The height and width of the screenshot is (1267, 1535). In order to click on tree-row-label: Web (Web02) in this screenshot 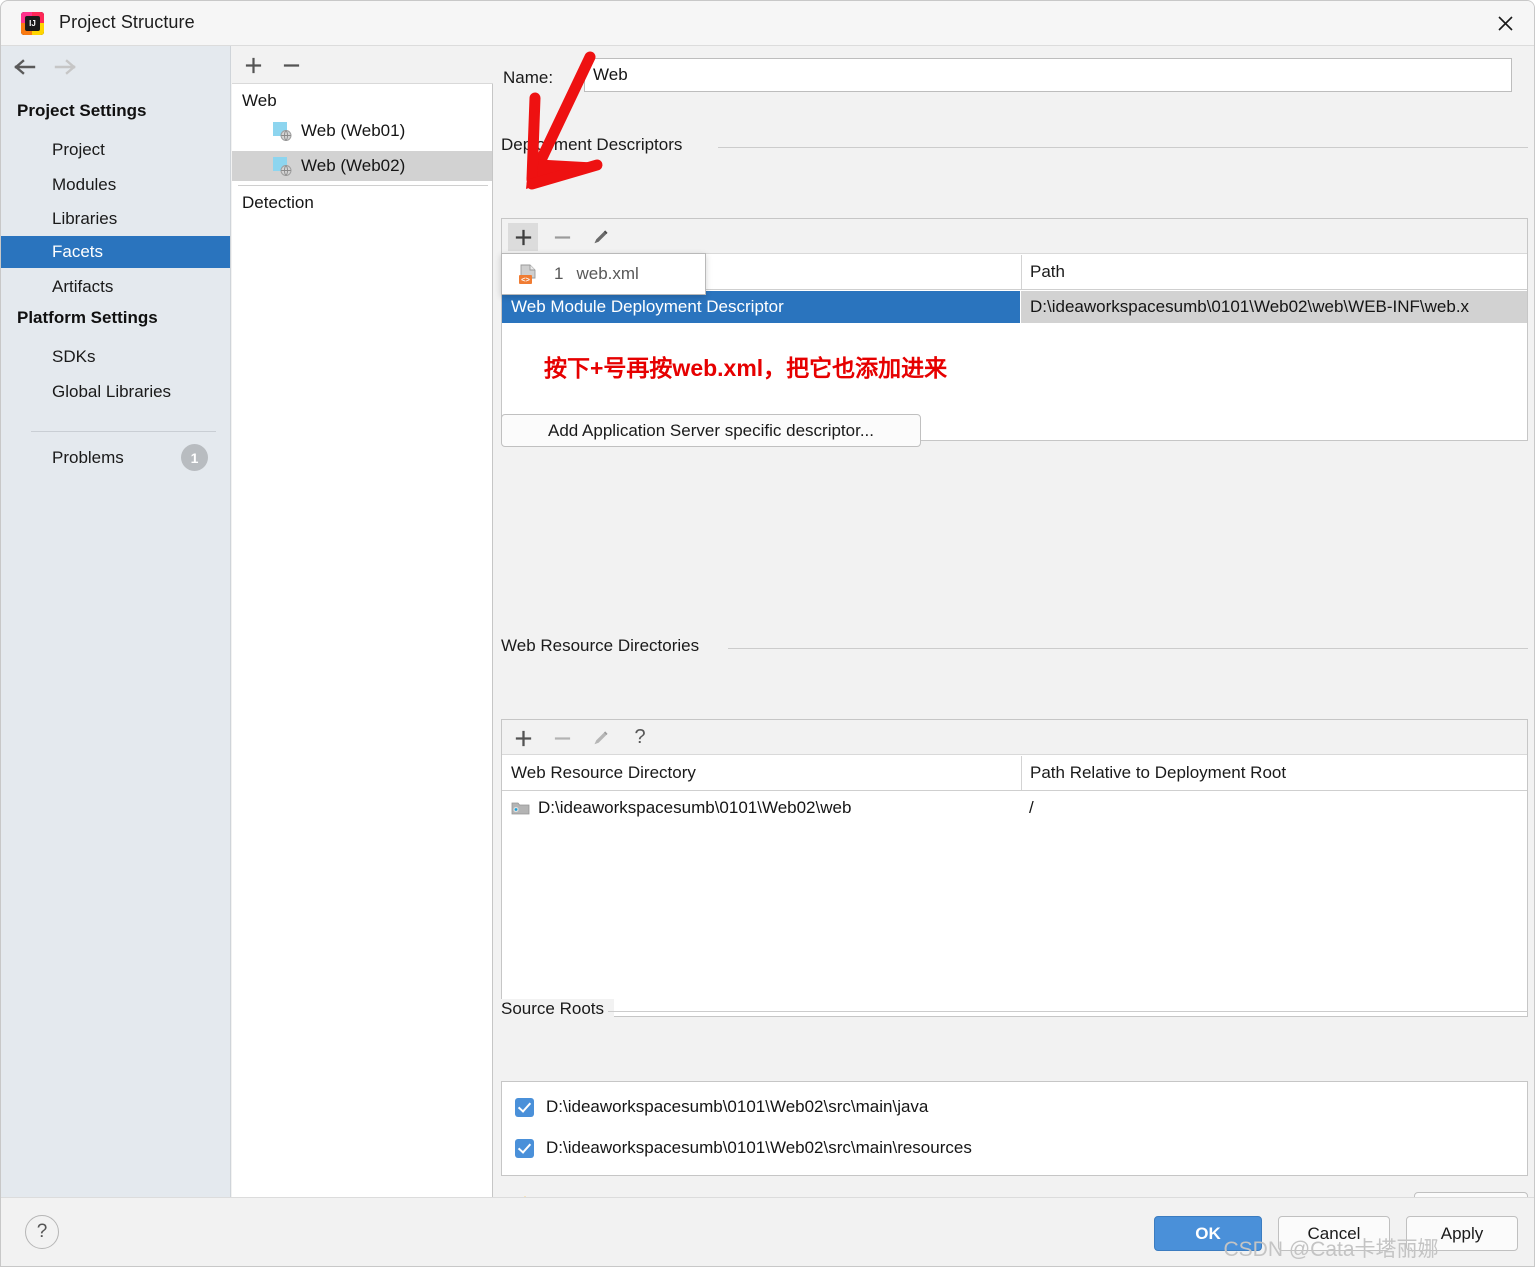, I will do `click(353, 165)`.